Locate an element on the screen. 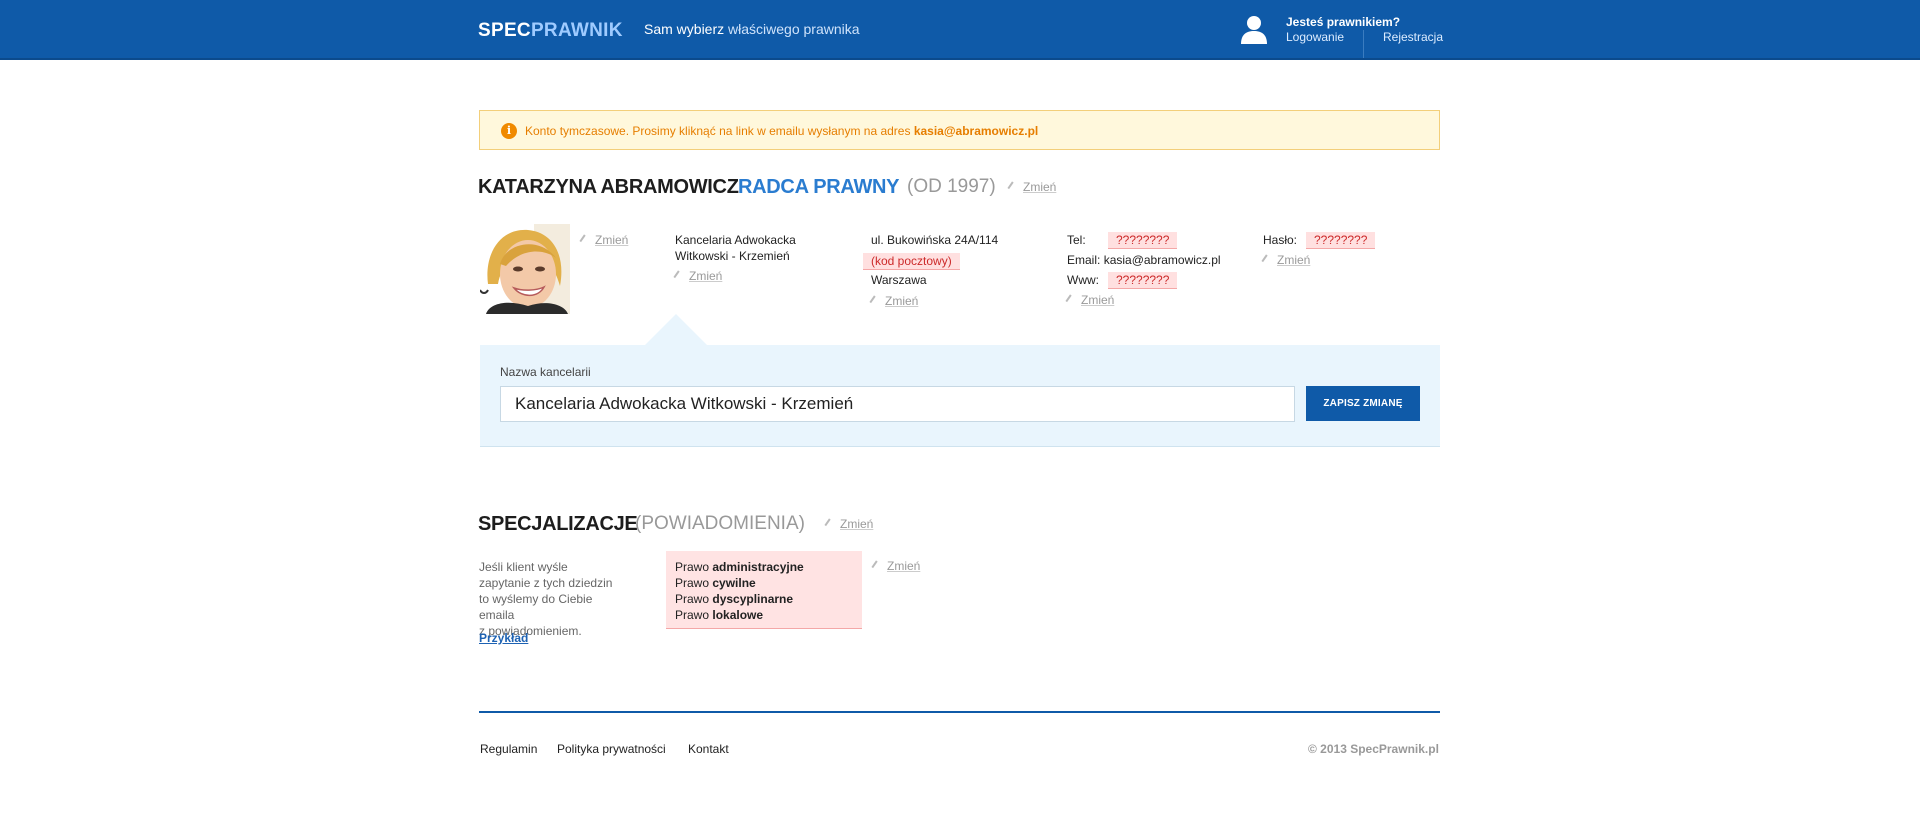  info-icon: i is located at coordinates (509, 131).